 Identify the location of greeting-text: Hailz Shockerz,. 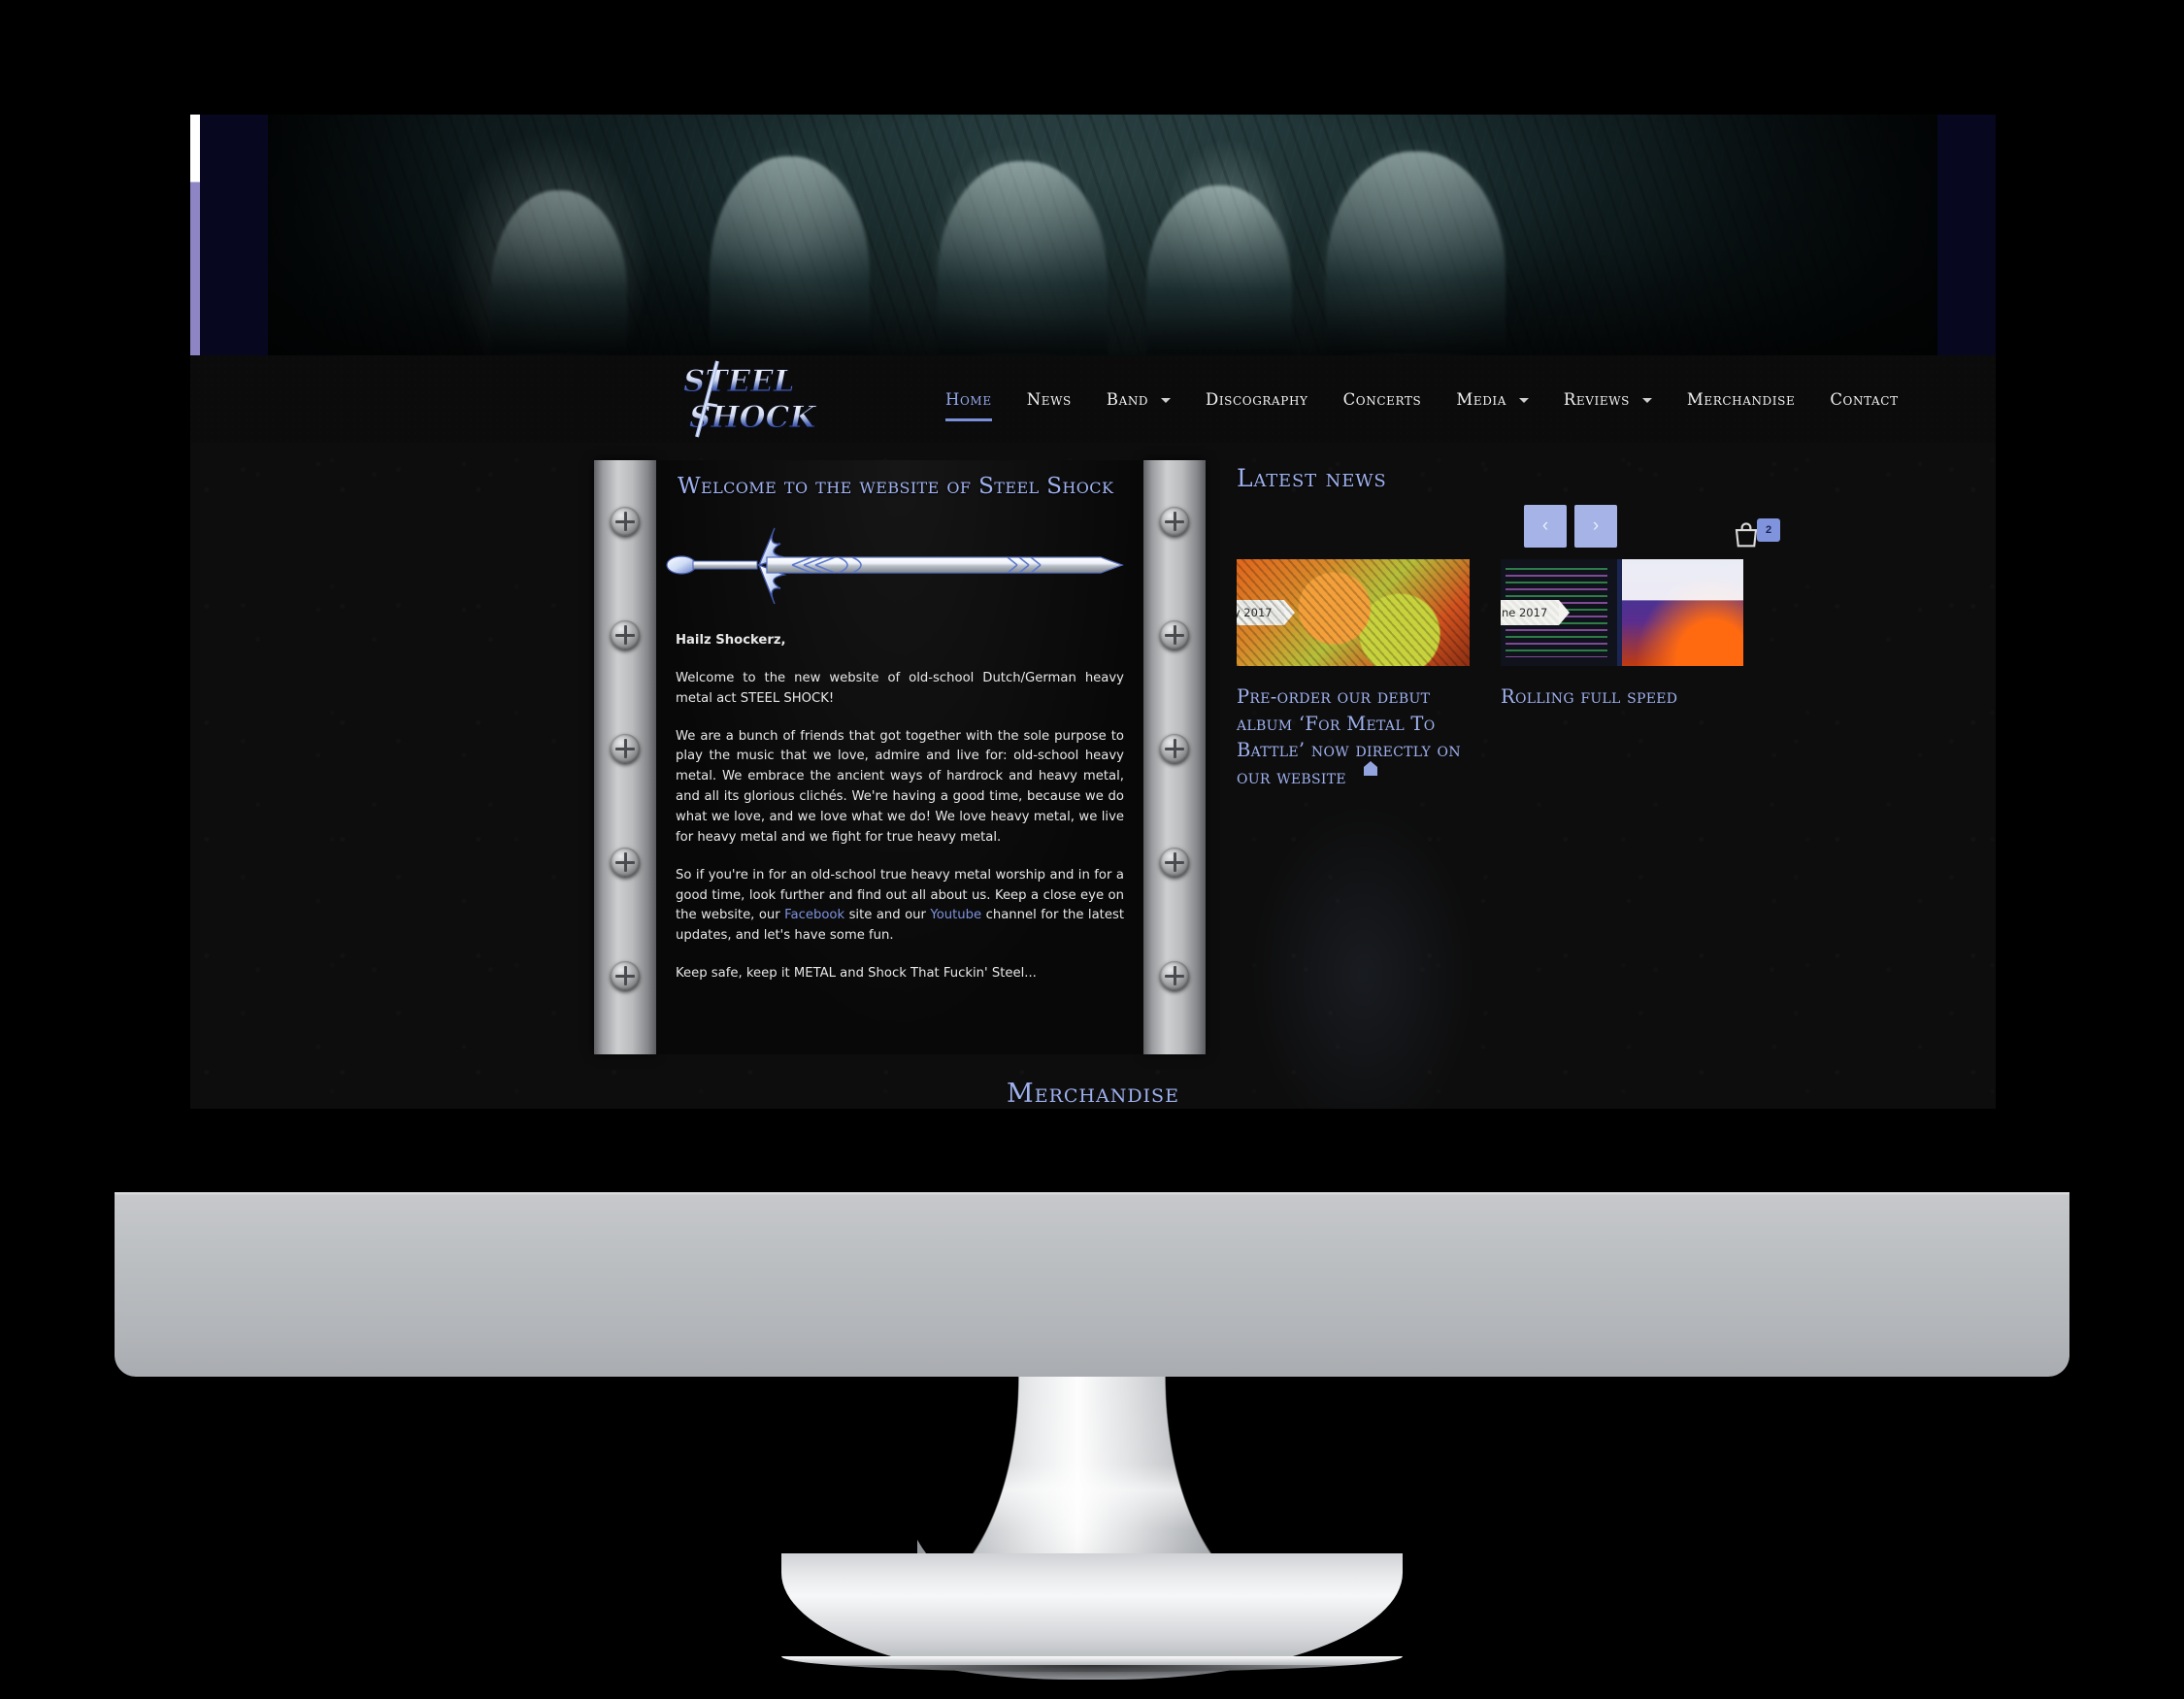
(731, 640).